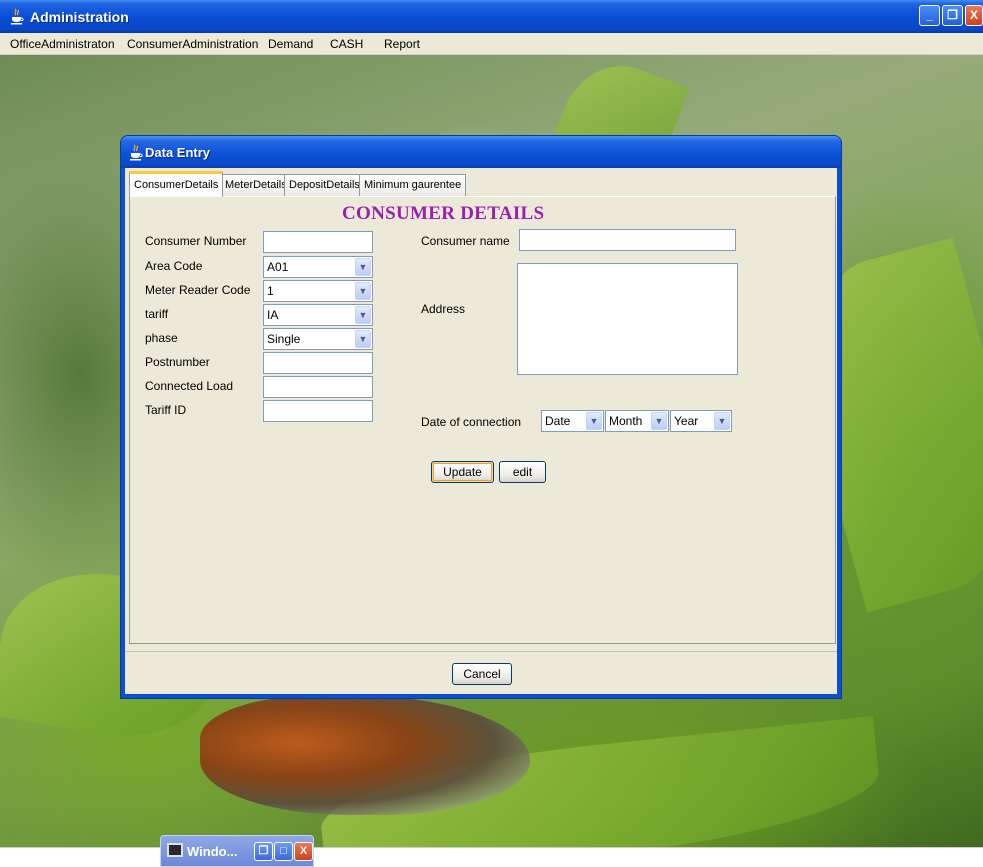 The height and width of the screenshot is (867, 983). I want to click on tab-meter-details: MeterDetails, so click(256, 185).